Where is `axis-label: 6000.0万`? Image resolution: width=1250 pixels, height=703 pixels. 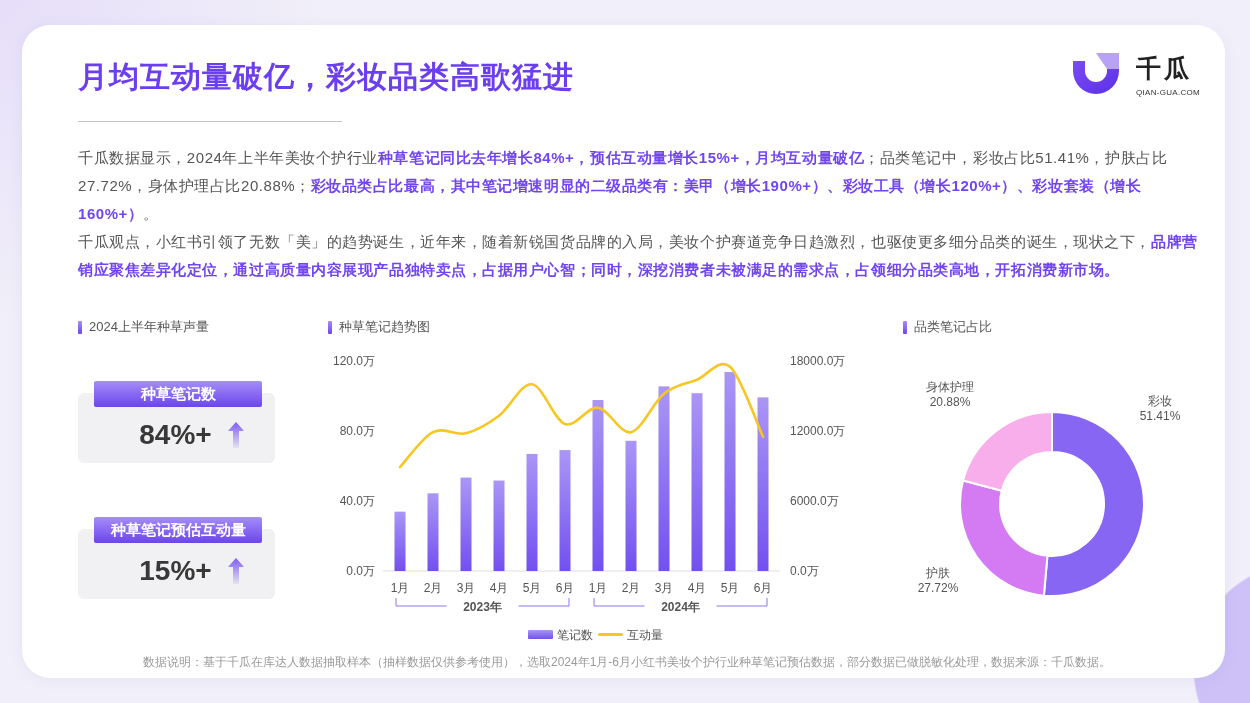 axis-label: 6000.0万 is located at coordinates (814, 501).